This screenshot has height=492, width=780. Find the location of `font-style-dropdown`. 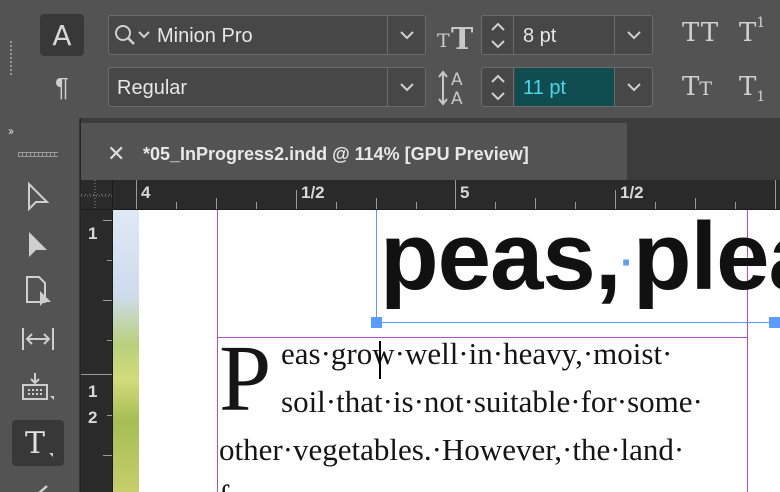

font-style-dropdown is located at coordinates (406, 87).